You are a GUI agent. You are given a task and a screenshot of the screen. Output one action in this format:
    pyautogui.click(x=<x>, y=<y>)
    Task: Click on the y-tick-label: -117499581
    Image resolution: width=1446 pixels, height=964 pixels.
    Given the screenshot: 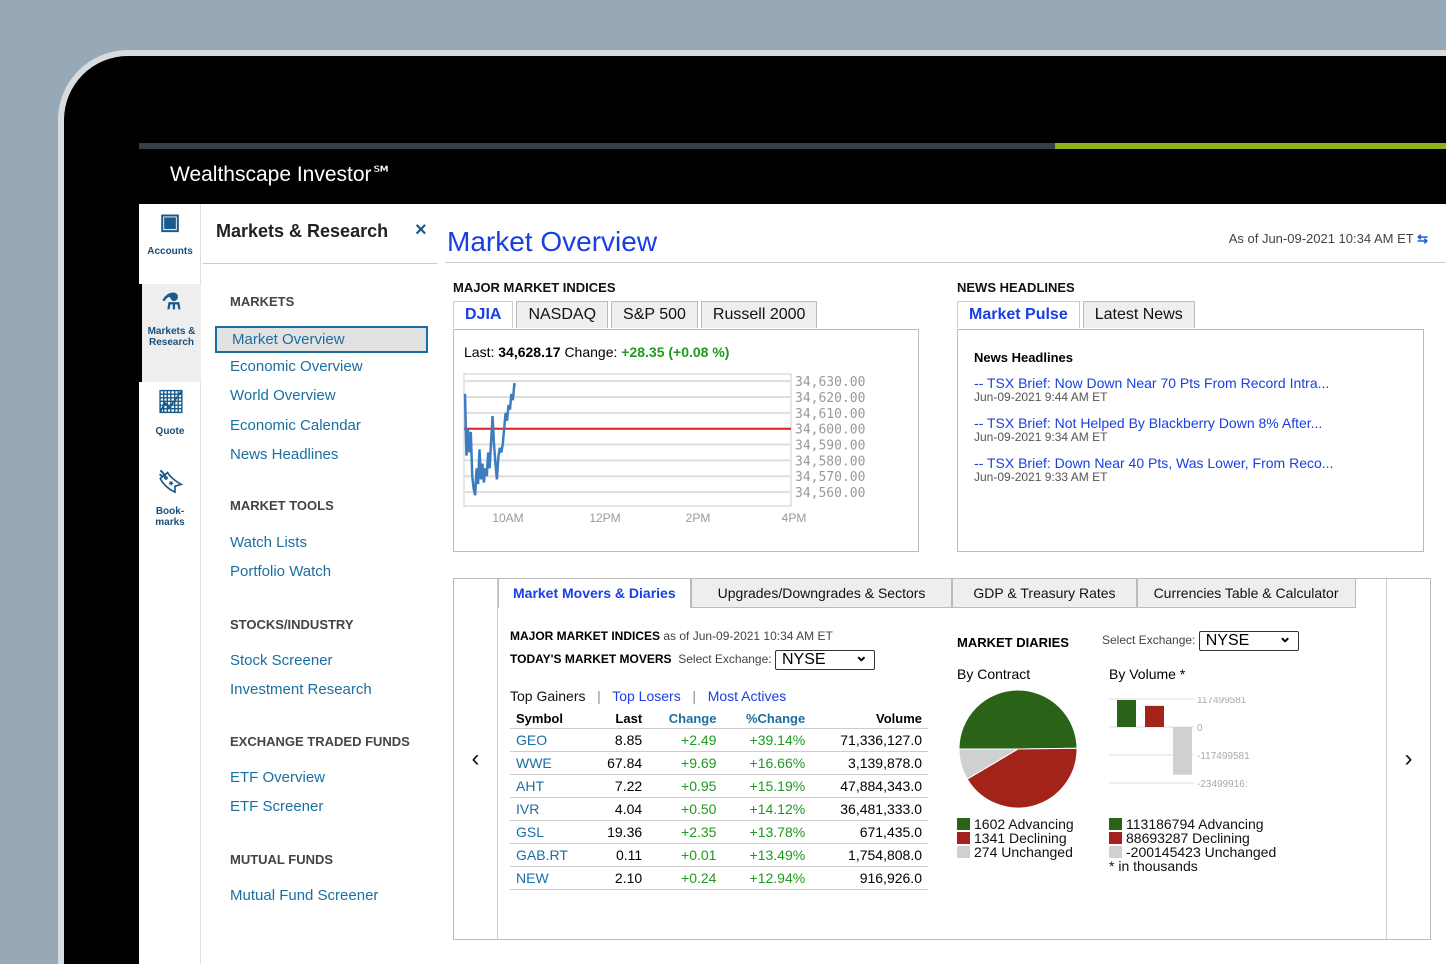 What is the action you would take?
    pyautogui.click(x=1223, y=756)
    